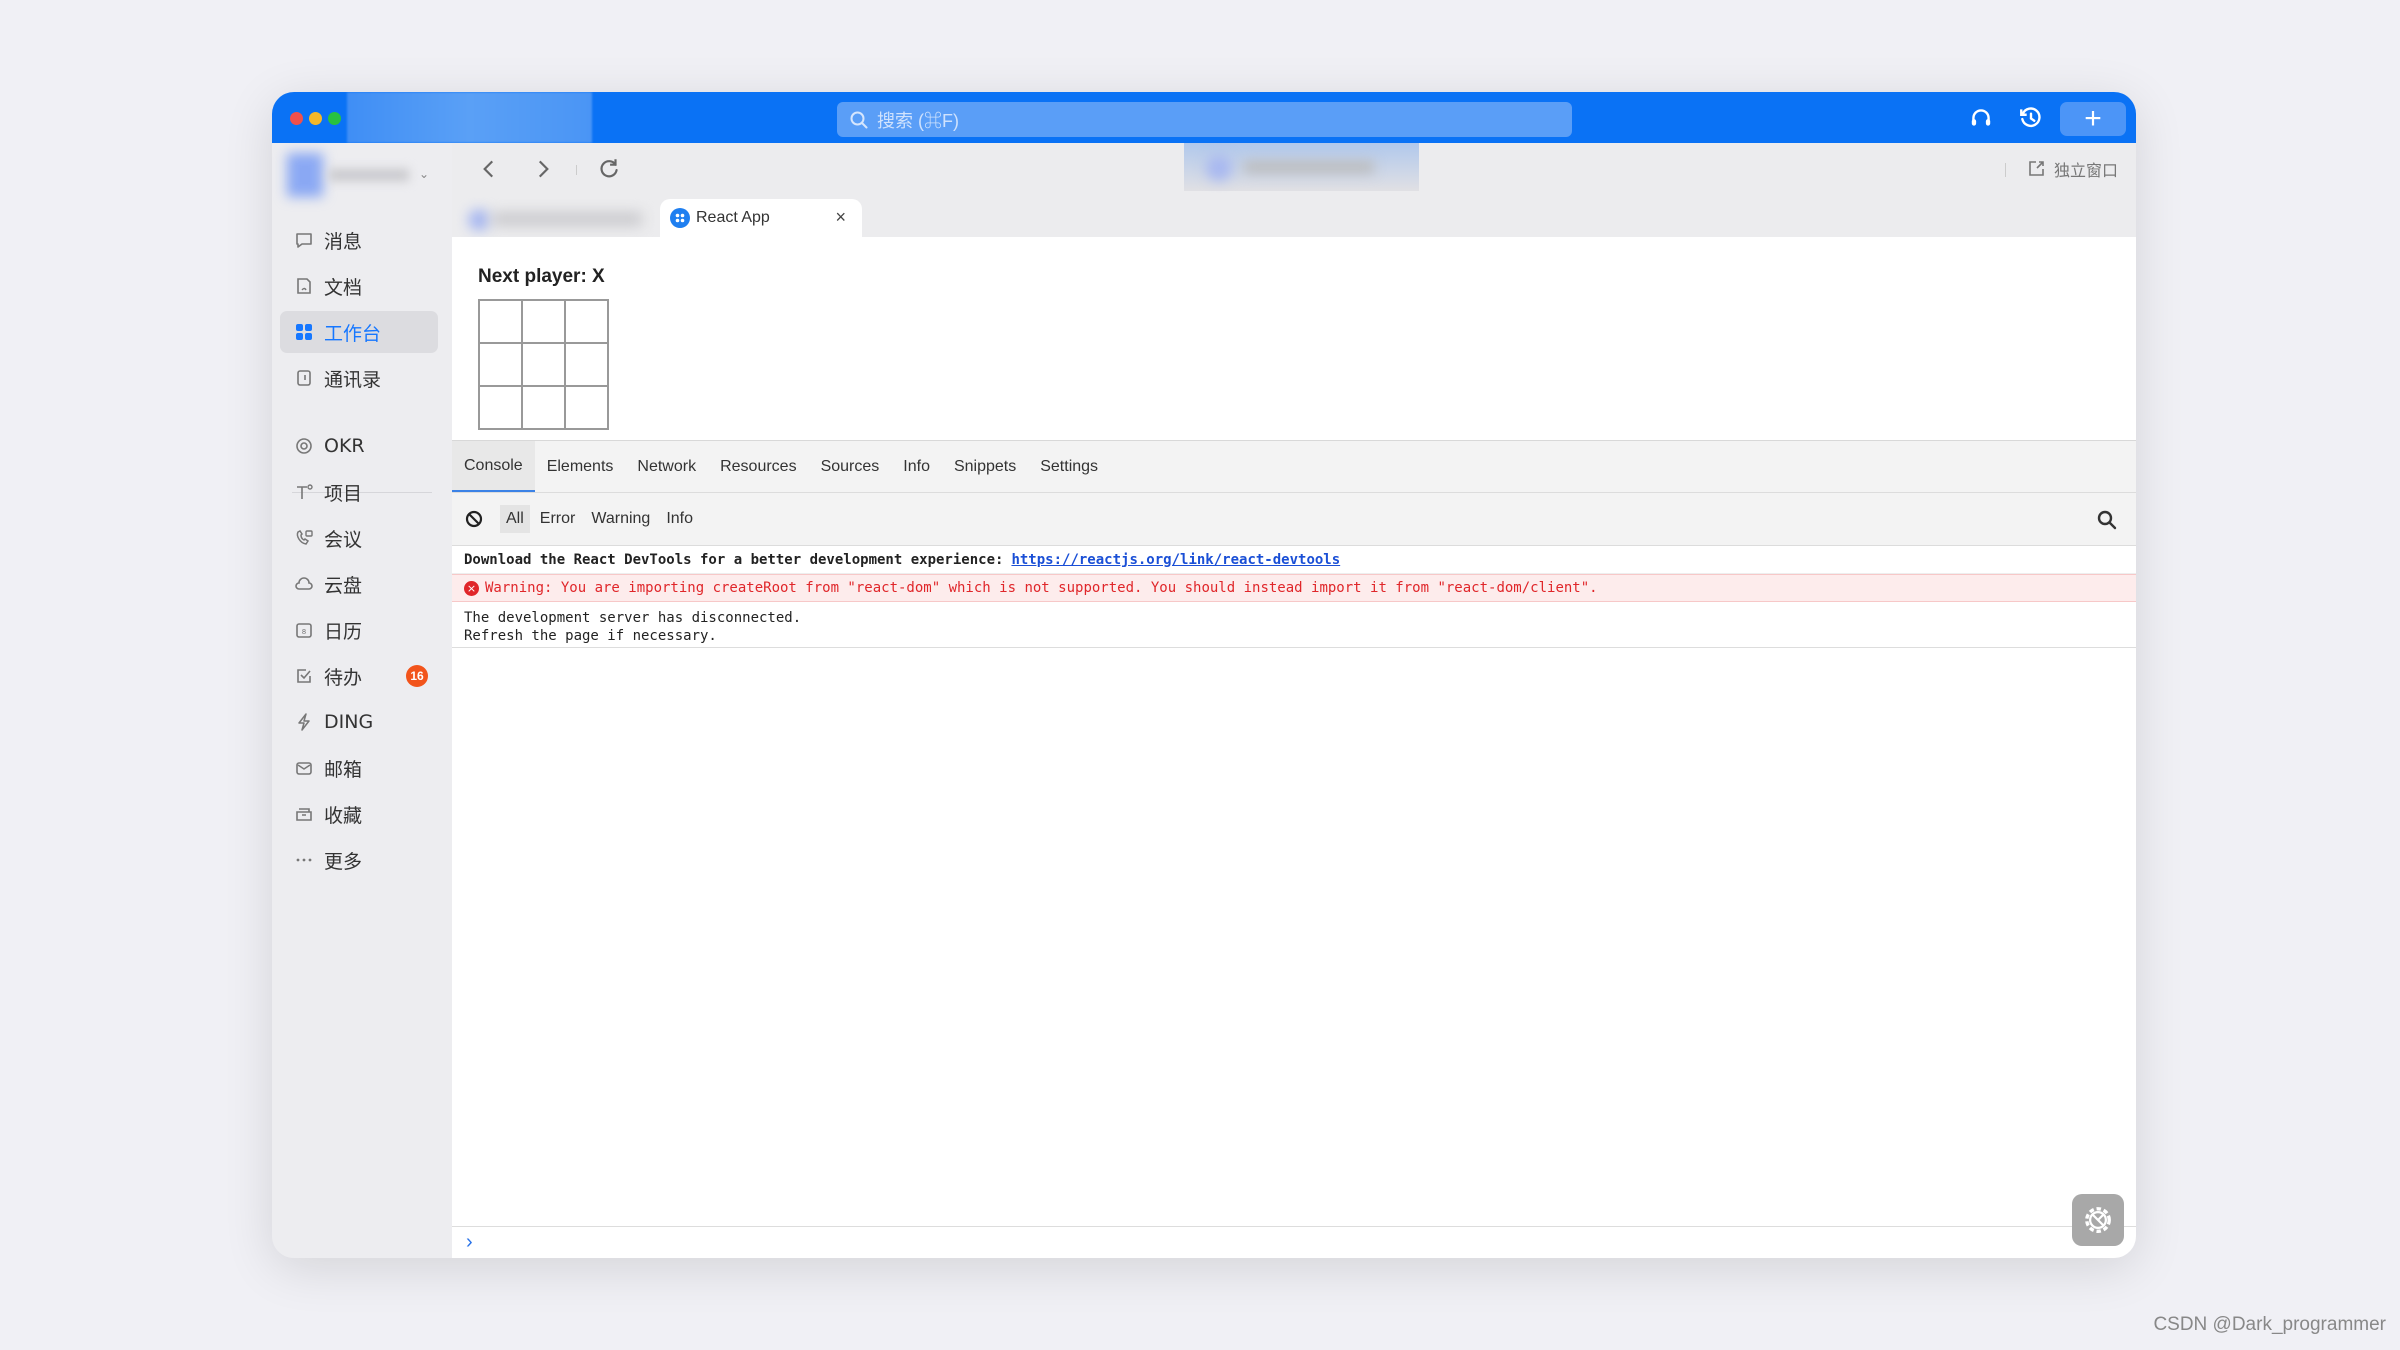 The height and width of the screenshot is (1350, 2400). I want to click on forward-button, so click(543, 169).